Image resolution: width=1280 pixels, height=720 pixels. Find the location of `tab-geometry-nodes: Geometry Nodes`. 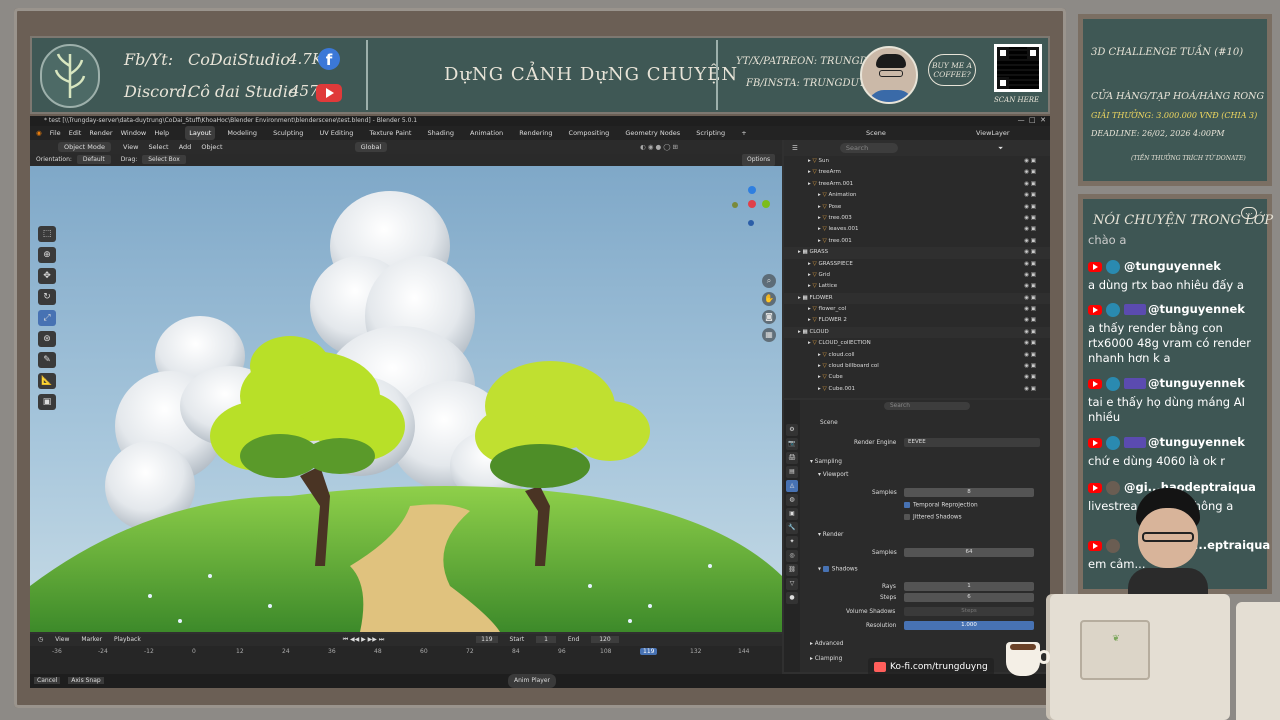

tab-geometry-nodes: Geometry Nodes is located at coordinates (652, 133).